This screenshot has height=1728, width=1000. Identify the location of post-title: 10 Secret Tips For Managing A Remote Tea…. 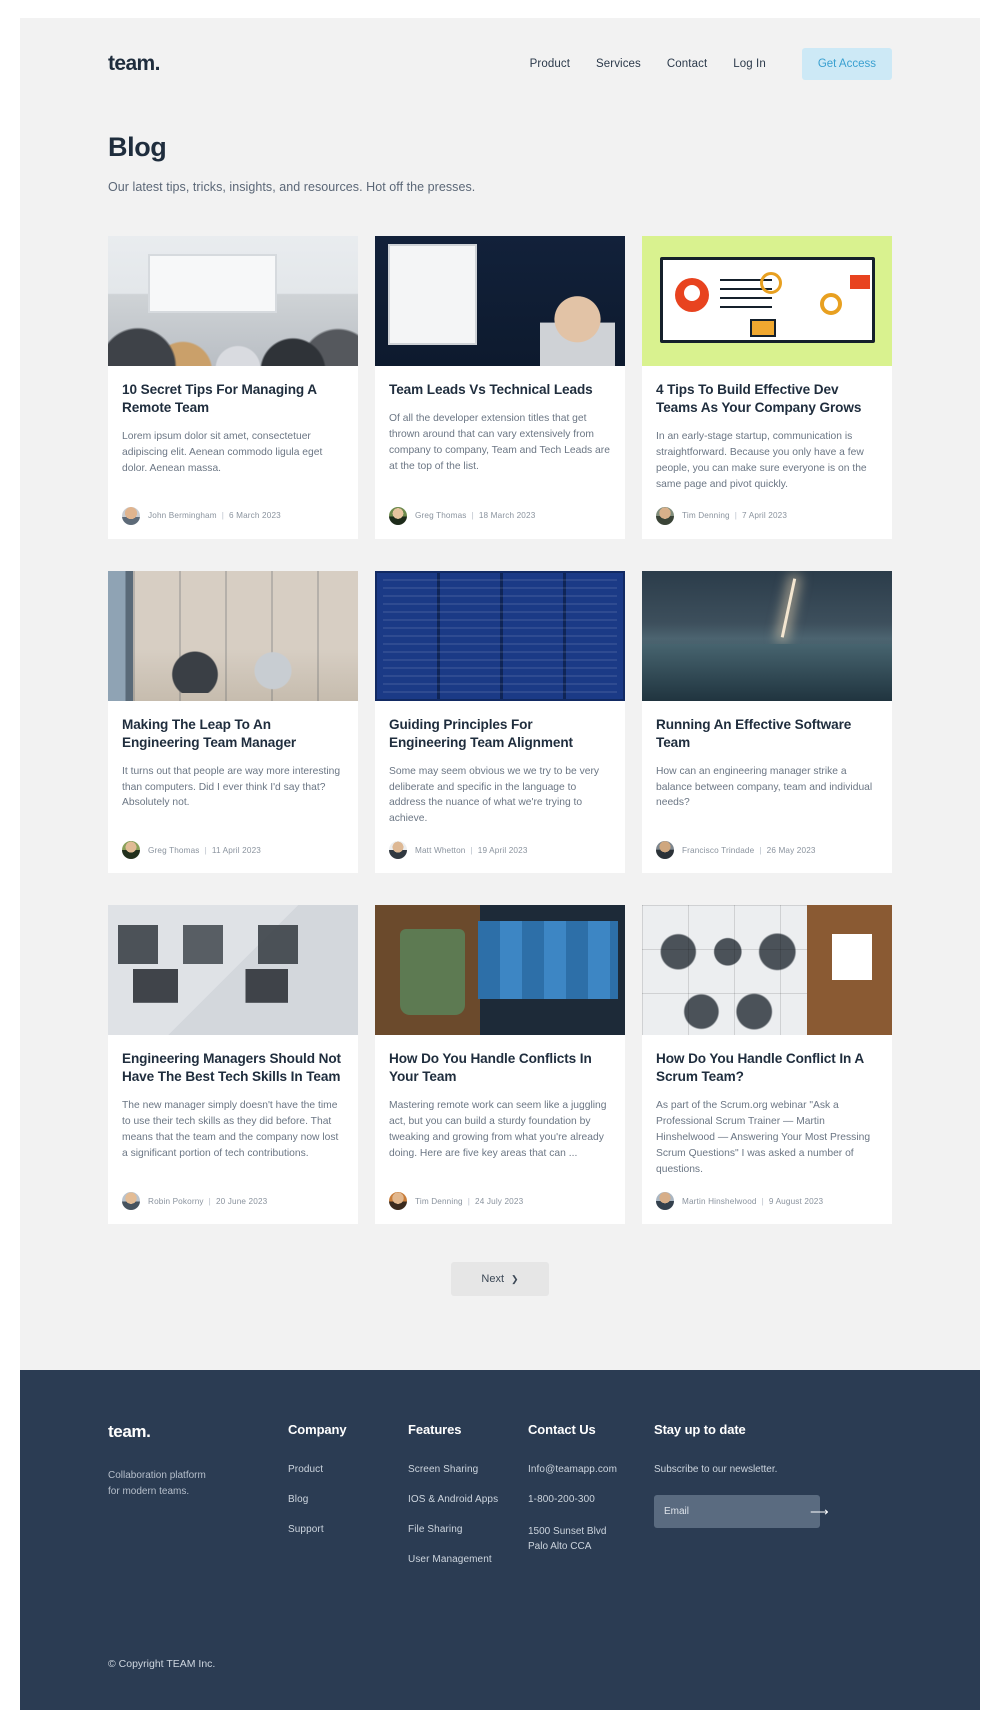
(233, 399).